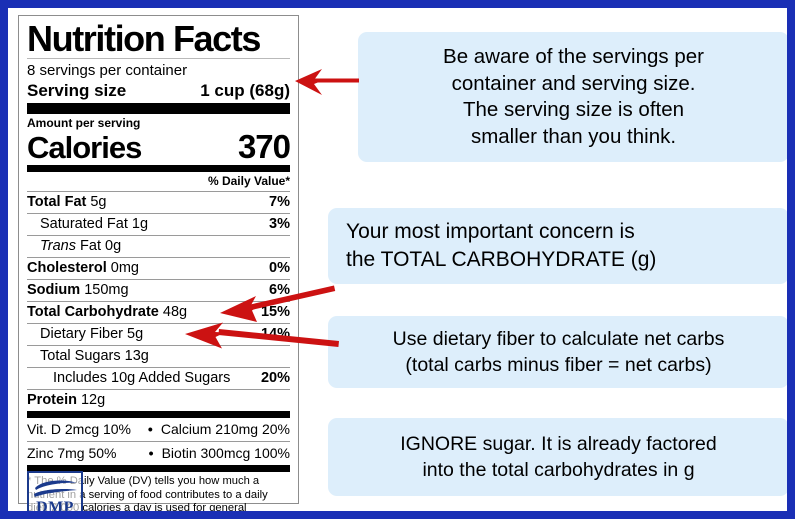  What do you see at coordinates (158, 168) in the screenshot?
I see `thick-divider-under-calories` at bounding box center [158, 168].